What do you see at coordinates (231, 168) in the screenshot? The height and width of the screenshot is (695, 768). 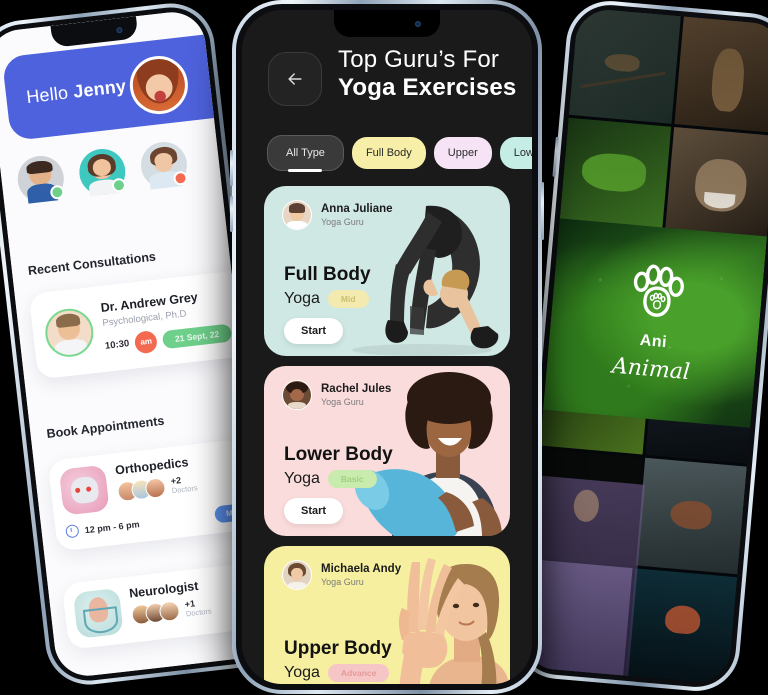 I see `center-phone-volume-up-button` at bounding box center [231, 168].